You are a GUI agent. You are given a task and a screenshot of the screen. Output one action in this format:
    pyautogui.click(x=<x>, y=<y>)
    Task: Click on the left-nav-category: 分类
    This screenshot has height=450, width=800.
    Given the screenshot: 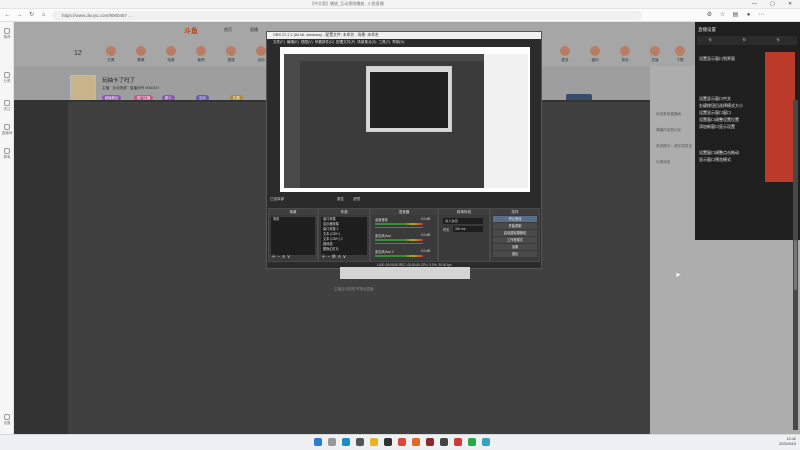 What is the action you would take?
    pyautogui.click(x=7, y=78)
    